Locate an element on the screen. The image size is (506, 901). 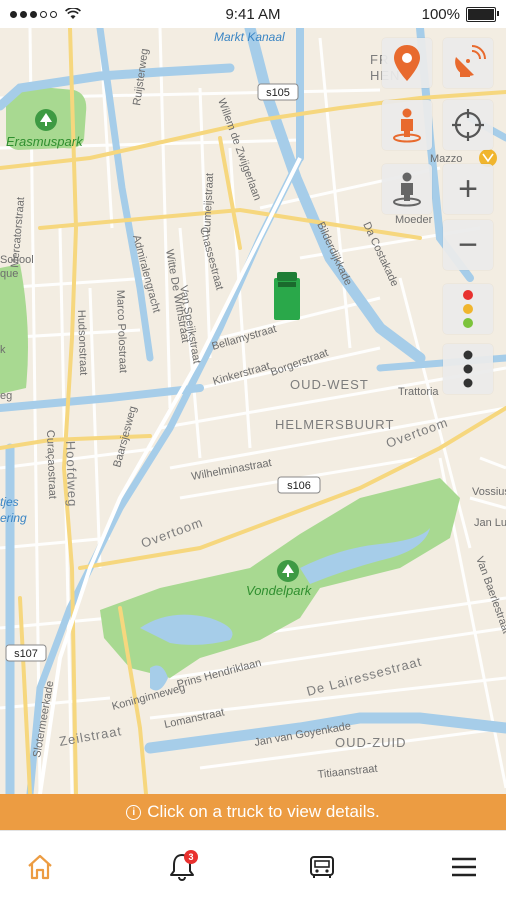
road-shield-s107: s107 is located at coordinates (26, 653).